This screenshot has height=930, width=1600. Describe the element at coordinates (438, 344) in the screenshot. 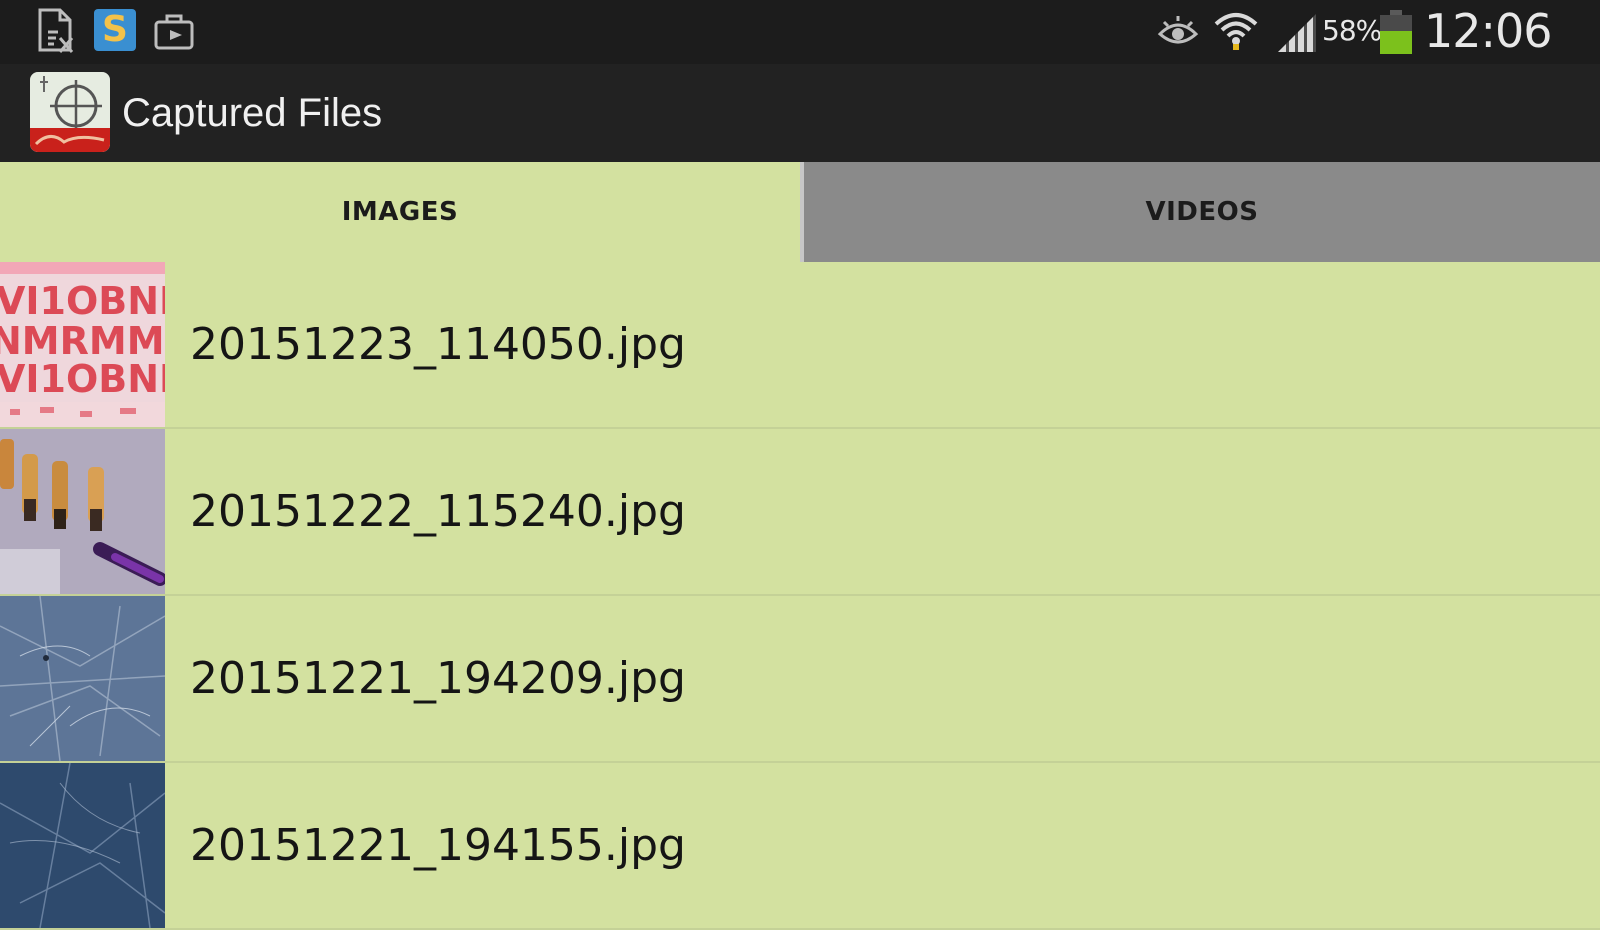

I see `file-name: 20151223_114050.jpg` at that location.